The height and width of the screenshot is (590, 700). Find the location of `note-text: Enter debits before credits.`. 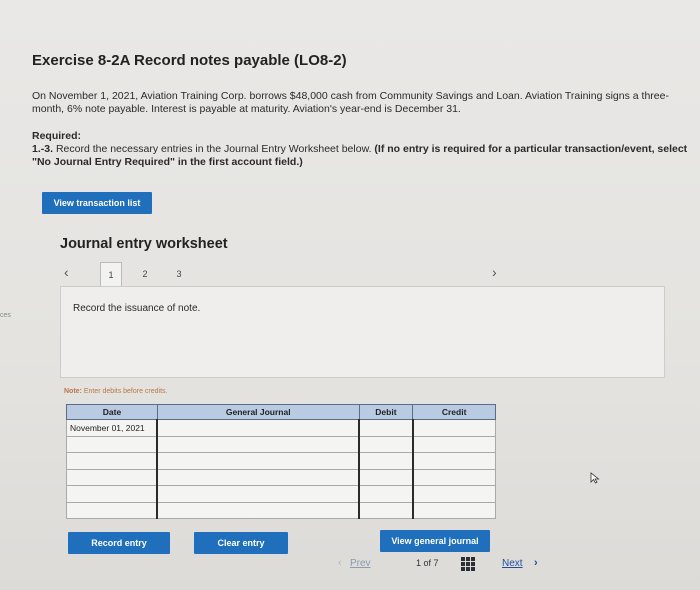

note-text: Enter debits before credits. is located at coordinates (125, 391).